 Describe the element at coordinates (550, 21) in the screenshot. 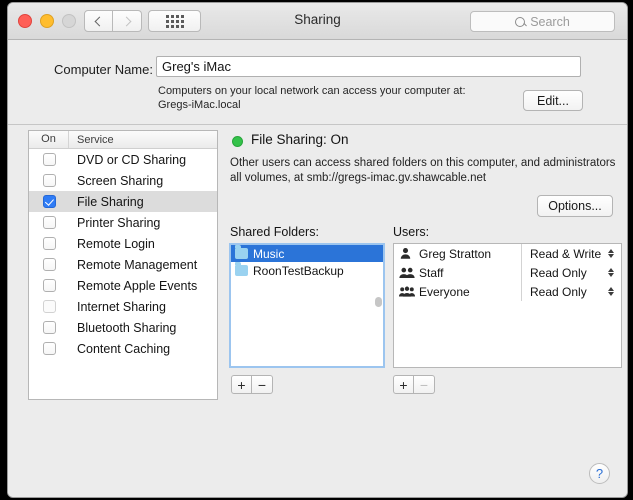

I see `search-placeholder: Search` at that location.